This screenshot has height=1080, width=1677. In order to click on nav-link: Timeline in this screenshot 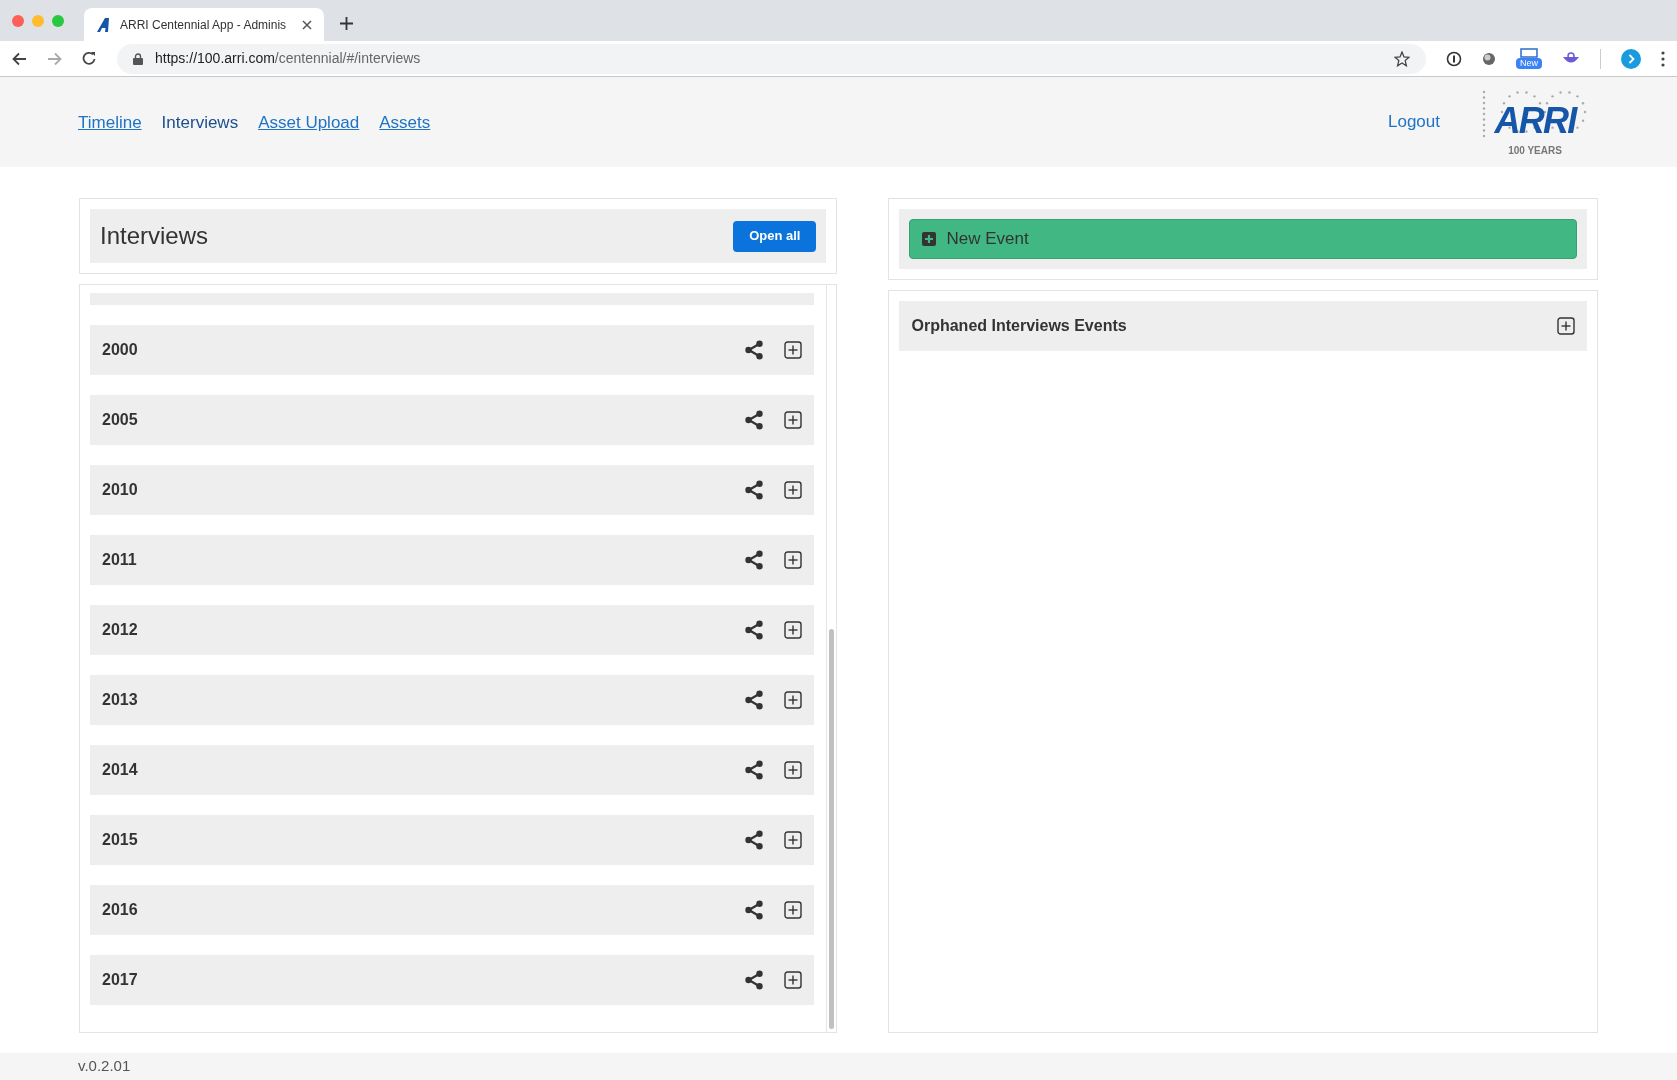, I will do `click(110, 123)`.